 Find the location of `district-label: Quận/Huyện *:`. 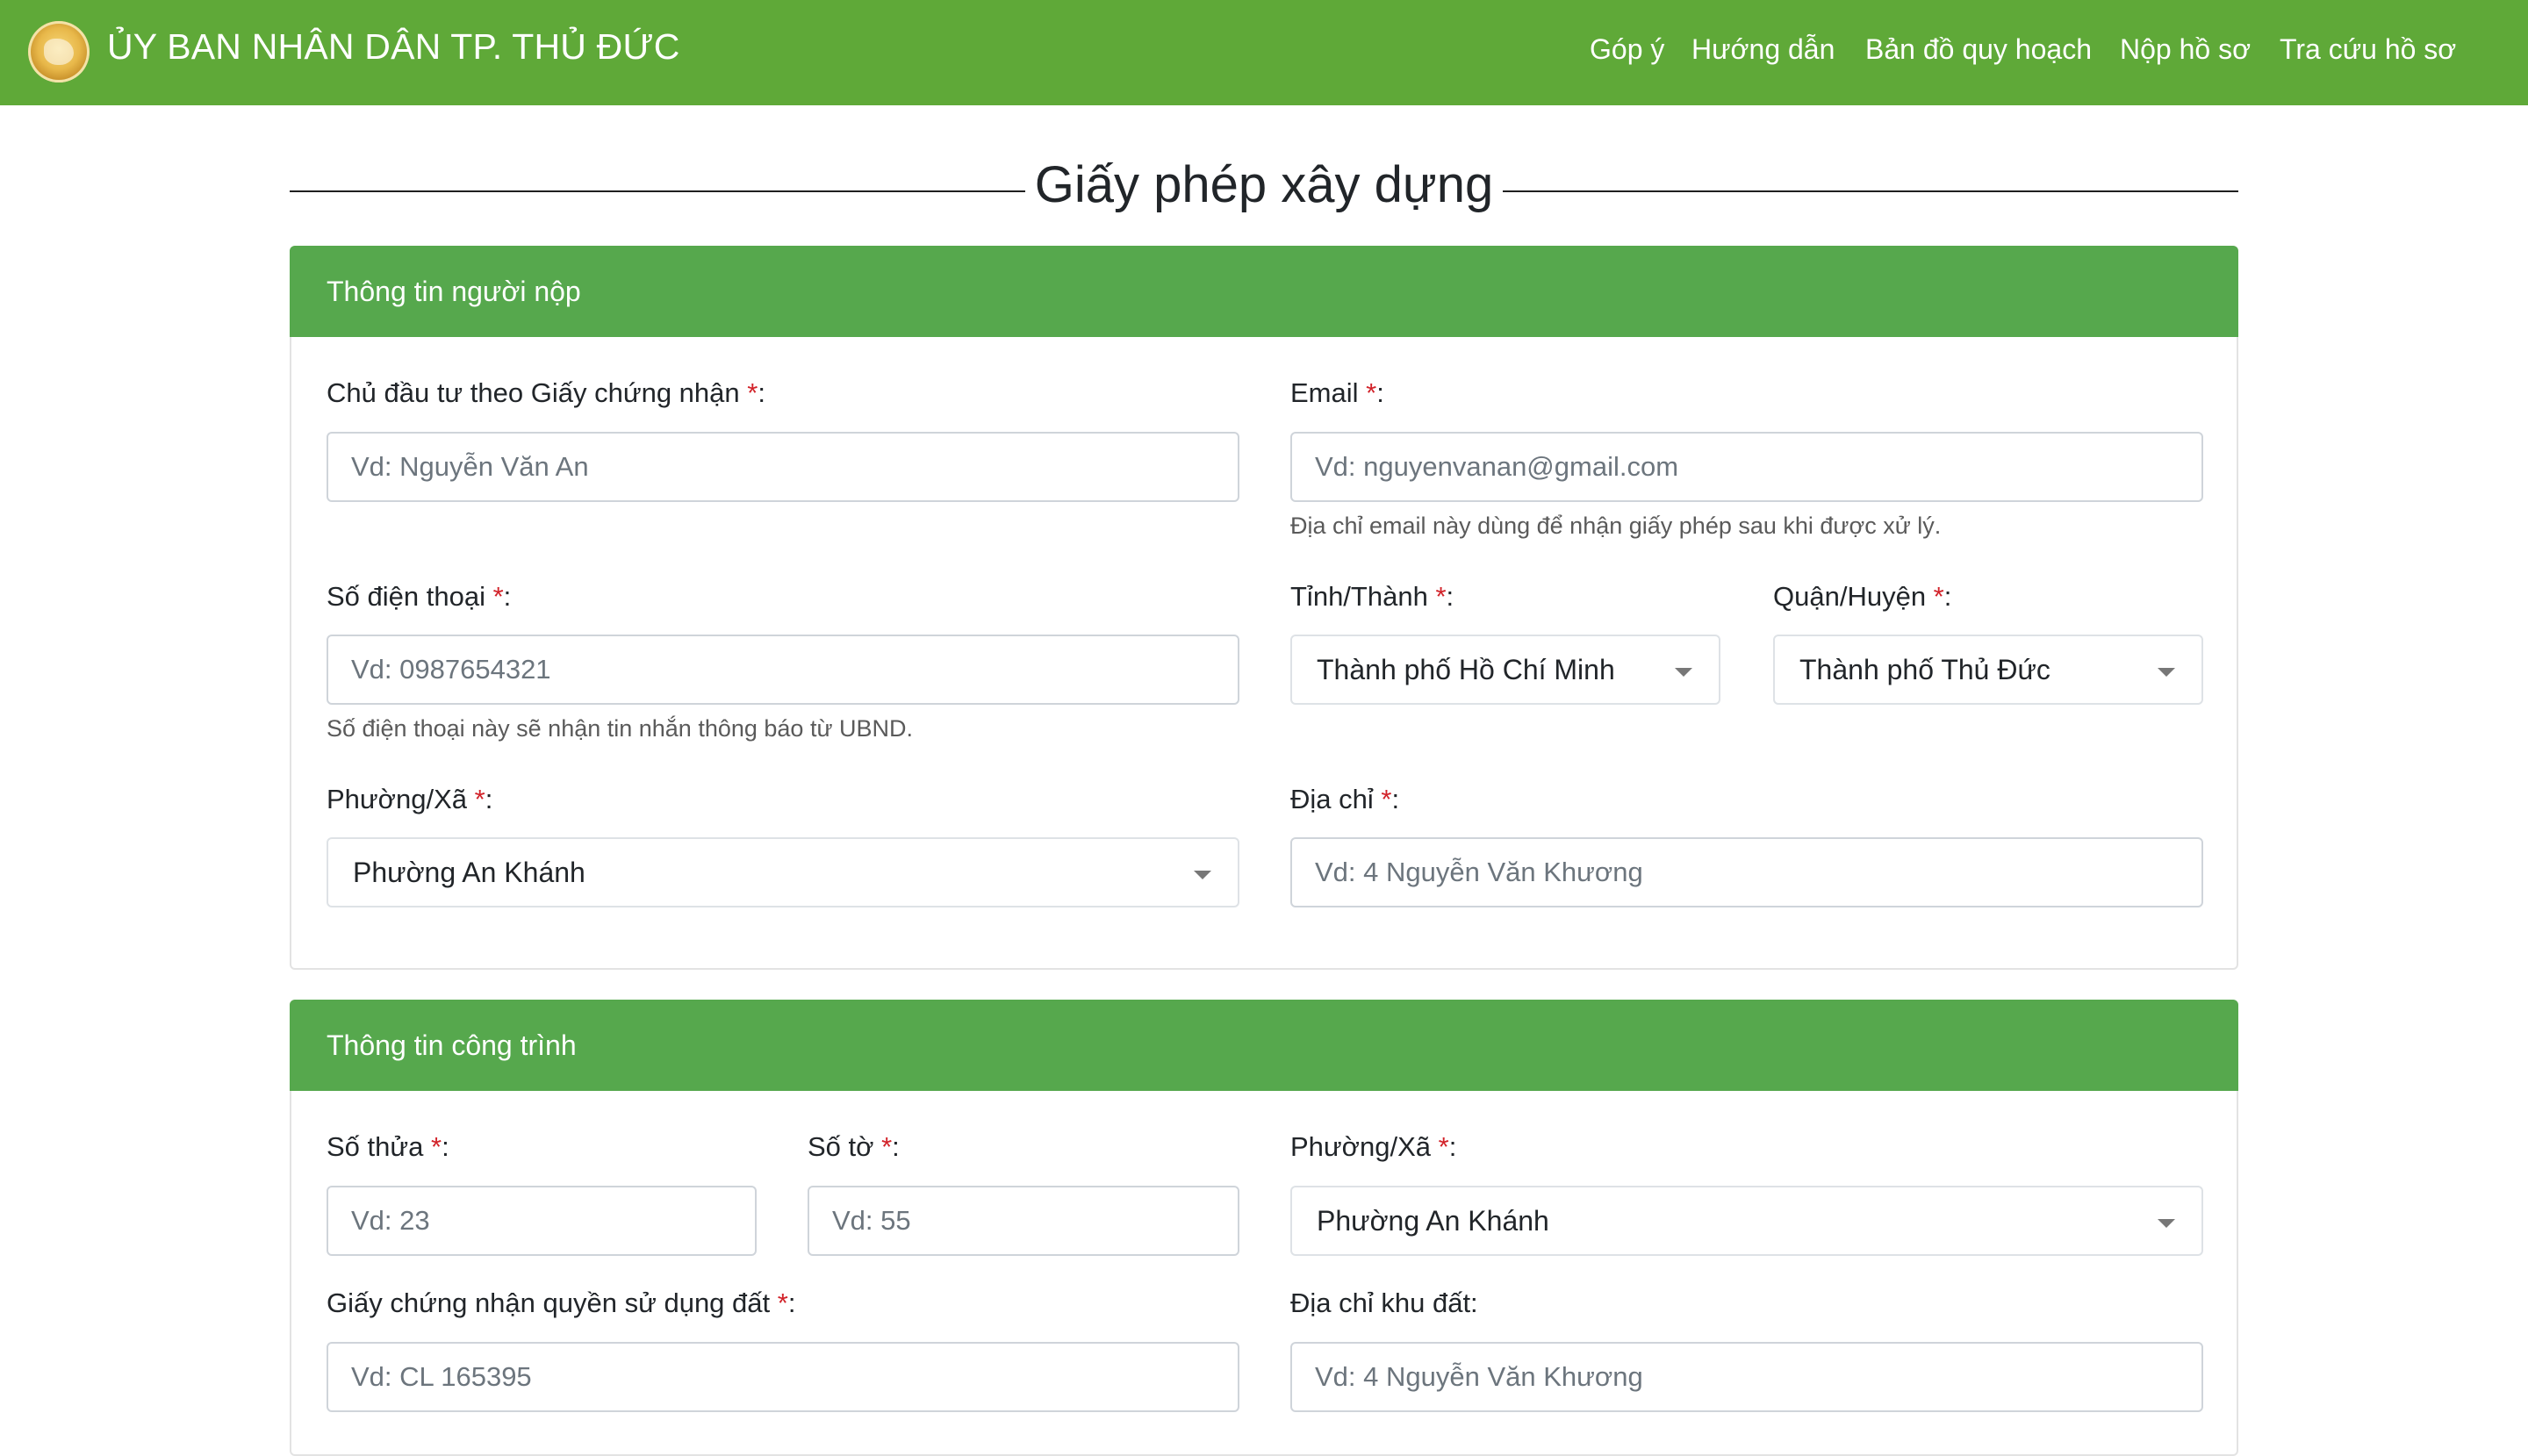

district-label: Quận/Huyện *: is located at coordinates (1863, 596).